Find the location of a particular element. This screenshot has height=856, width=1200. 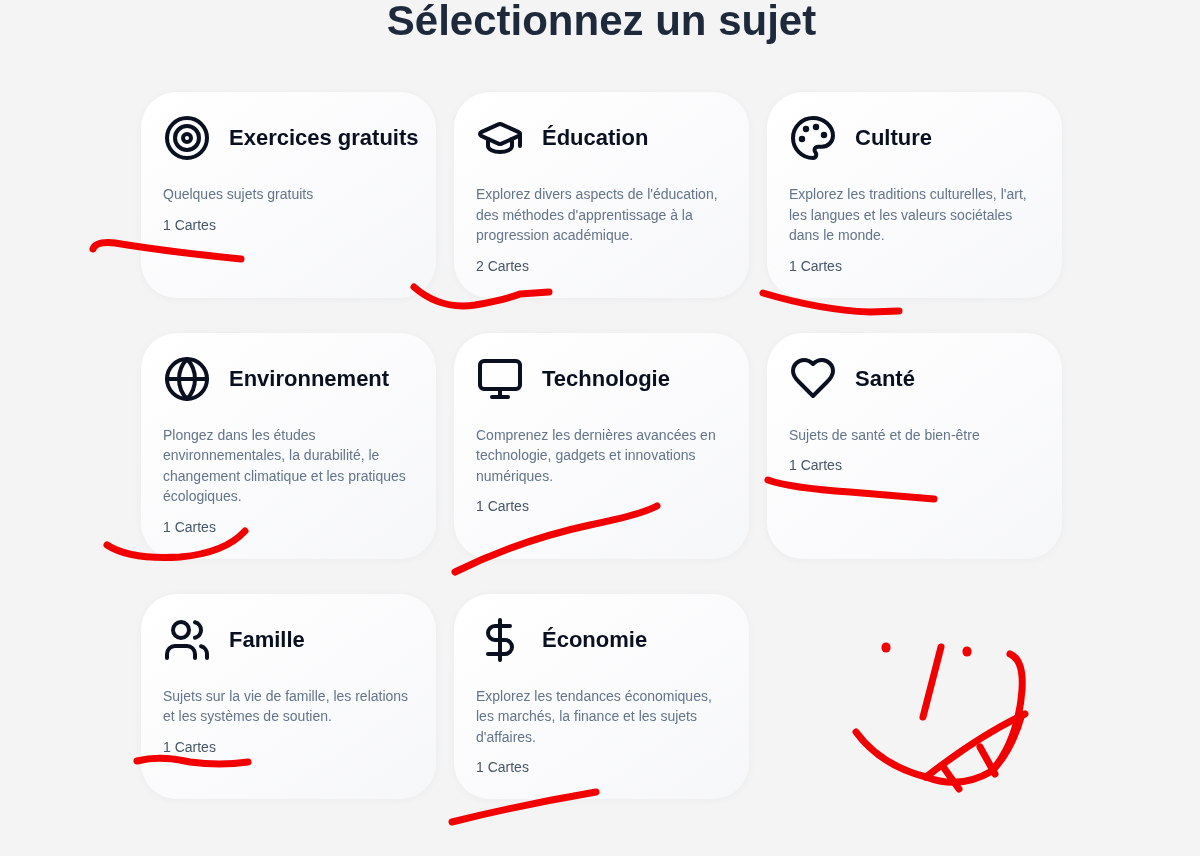

subject-description: Quelques sujets gratuits is located at coordinates (239, 194).